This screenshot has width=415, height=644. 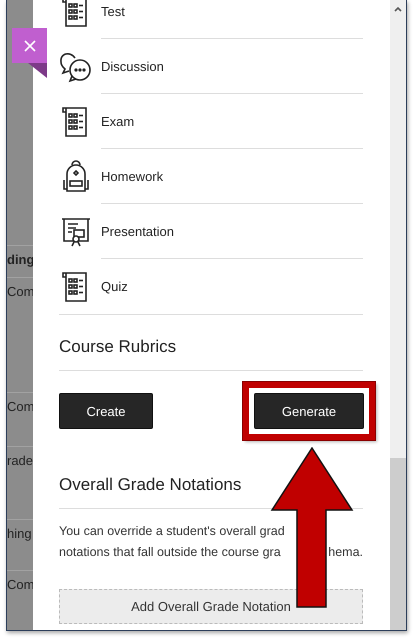 I want to click on fold-icon, so click(x=37, y=70).